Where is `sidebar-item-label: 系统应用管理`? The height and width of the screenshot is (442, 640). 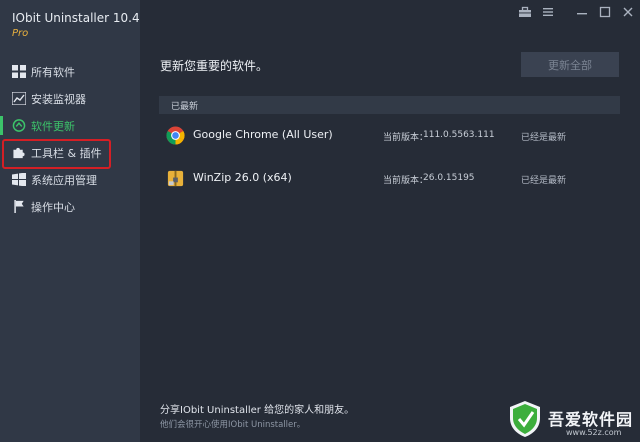
sidebar-item-label: 系统应用管理 is located at coordinates (64, 180).